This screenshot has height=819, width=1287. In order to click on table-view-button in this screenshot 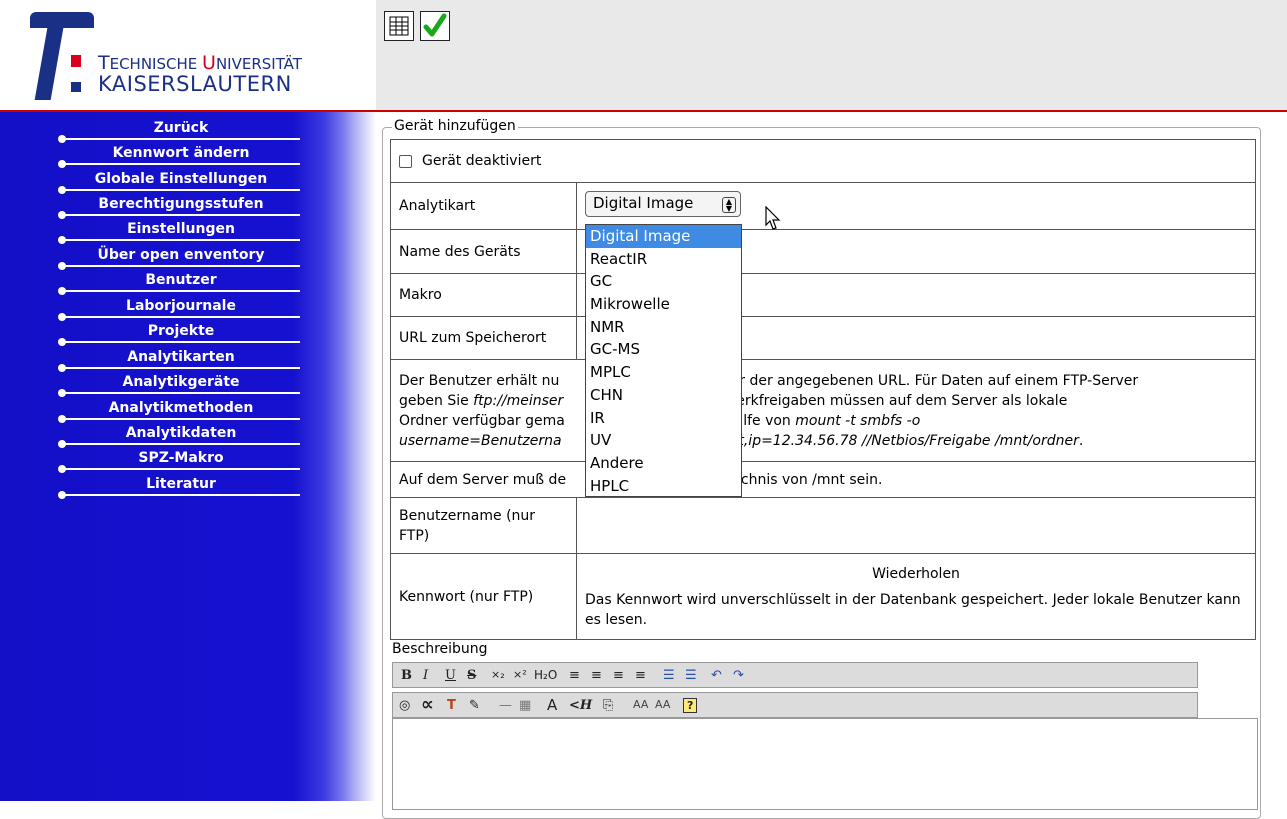, I will do `click(399, 26)`.